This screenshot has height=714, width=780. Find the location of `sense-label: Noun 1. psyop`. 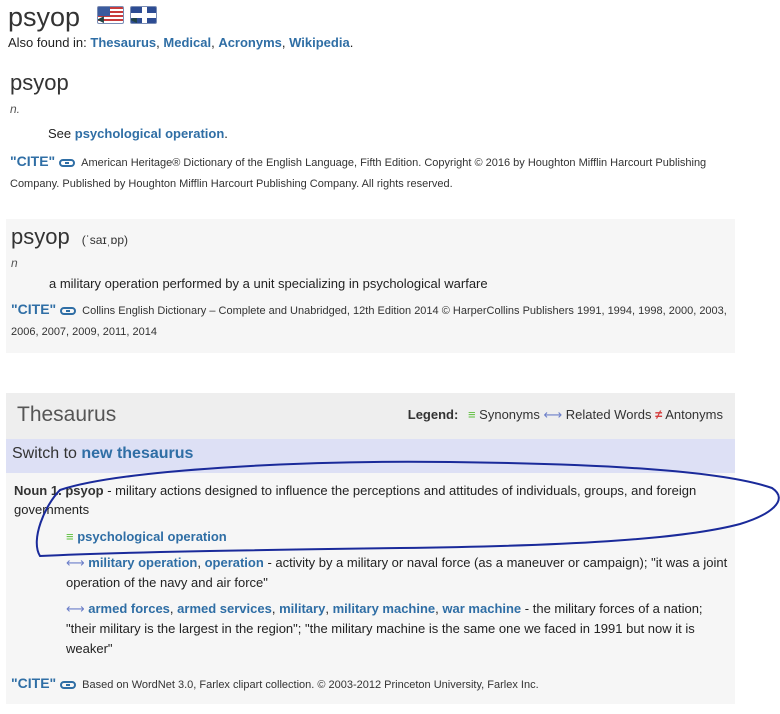

sense-label: Noun 1. psyop is located at coordinates (59, 490).